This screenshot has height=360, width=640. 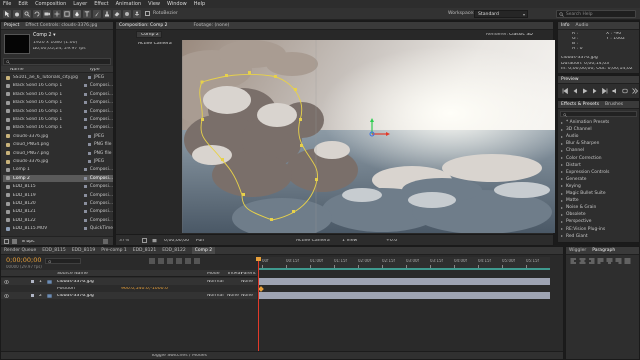 What do you see at coordinates (247, 282) in the screenshot?
I see `layer-parent: None` at bounding box center [247, 282].